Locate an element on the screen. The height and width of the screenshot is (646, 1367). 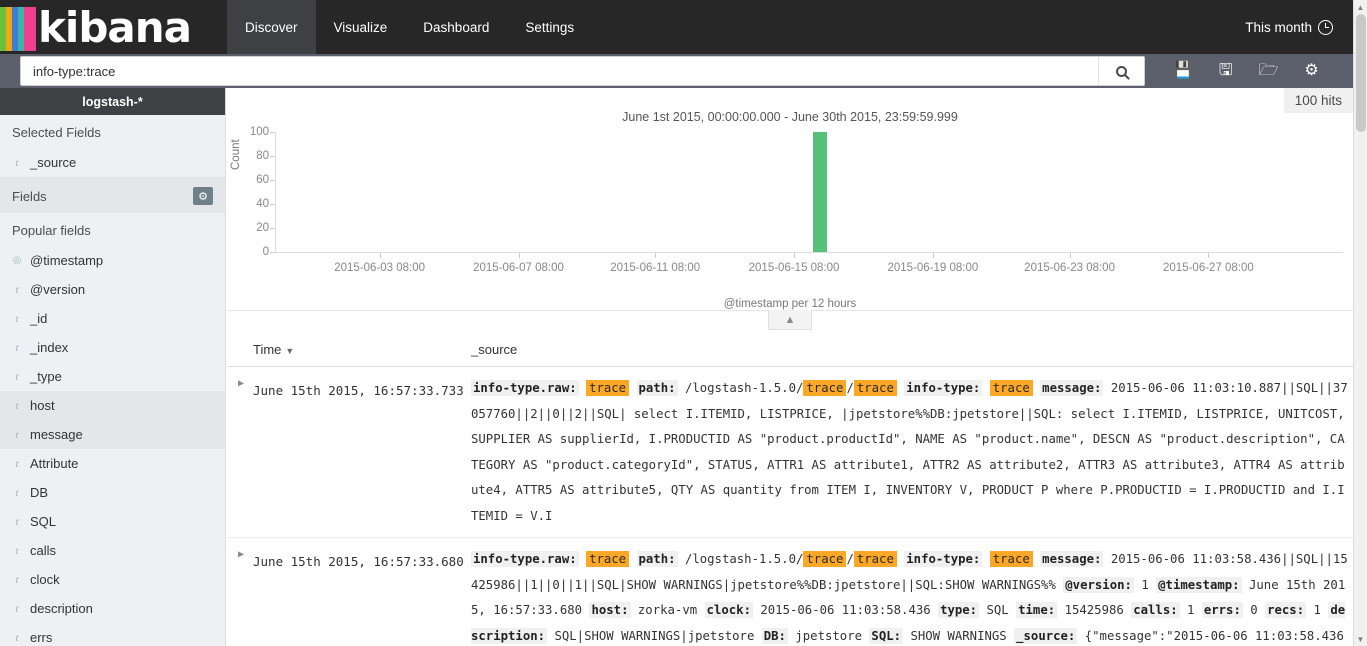
popular-field-message: t message is located at coordinates (112, 434).